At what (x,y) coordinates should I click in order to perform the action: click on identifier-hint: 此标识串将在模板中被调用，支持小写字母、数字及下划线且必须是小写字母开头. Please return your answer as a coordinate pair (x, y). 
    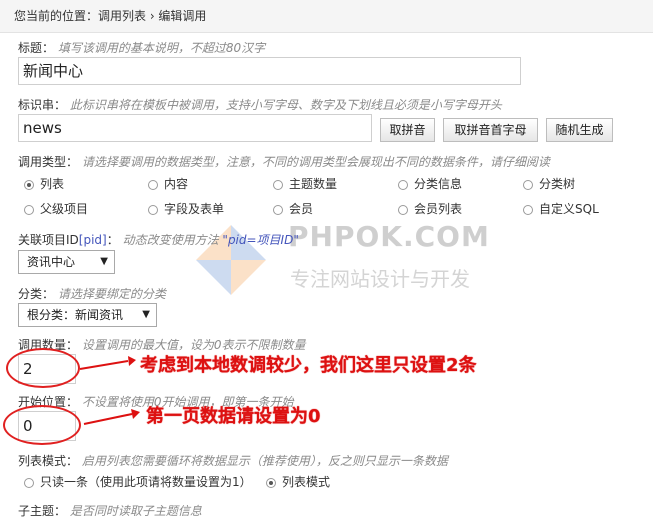
    Looking at the image, I should click on (285, 105).